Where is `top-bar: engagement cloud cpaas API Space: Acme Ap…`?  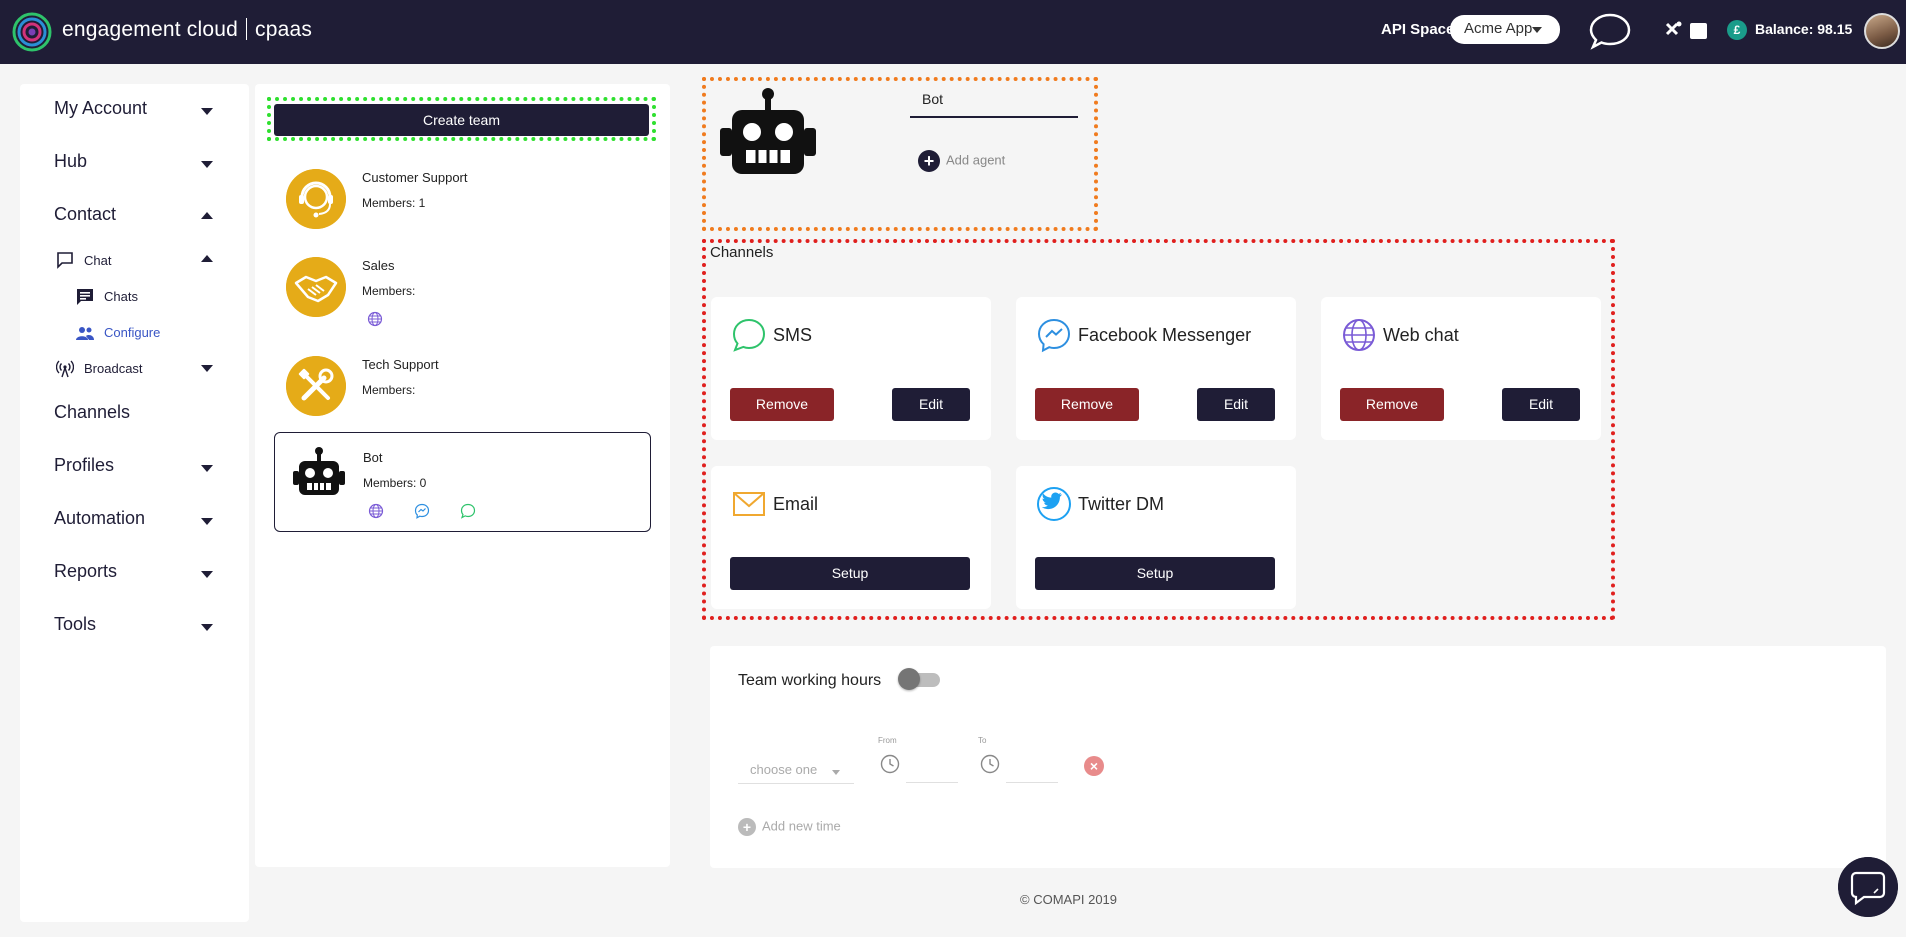 top-bar: engagement cloud cpaas API Space: Acme Ap… is located at coordinates (953, 32).